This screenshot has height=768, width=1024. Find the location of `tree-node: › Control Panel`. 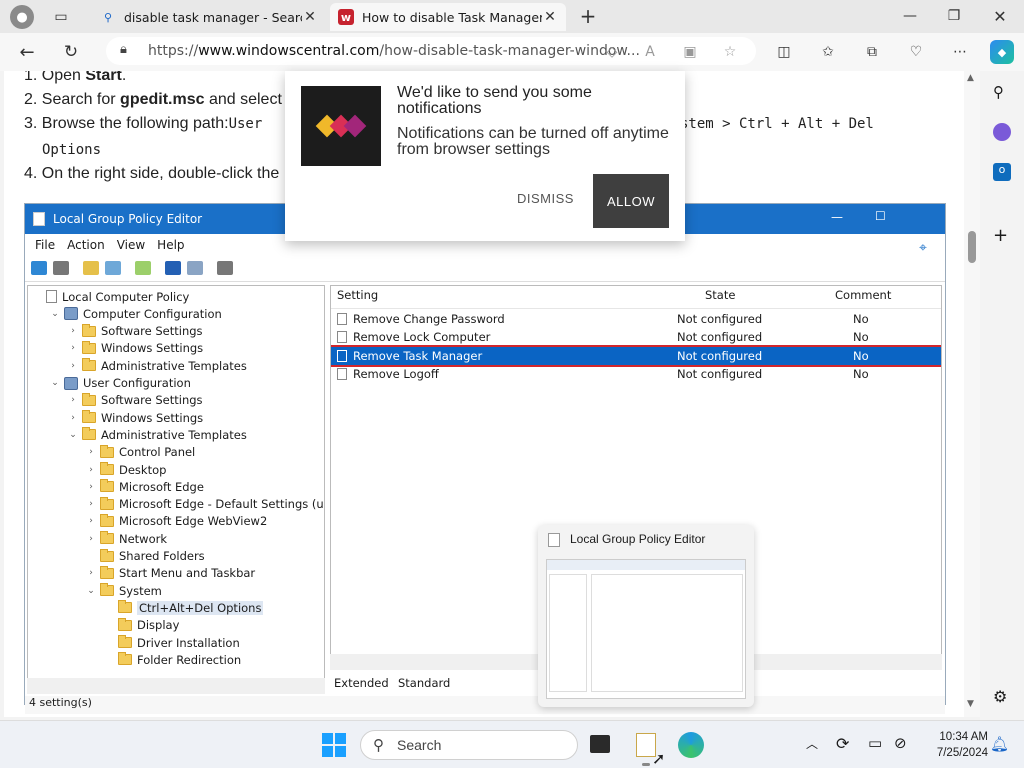

tree-node: › Control Panel is located at coordinates (140, 452).